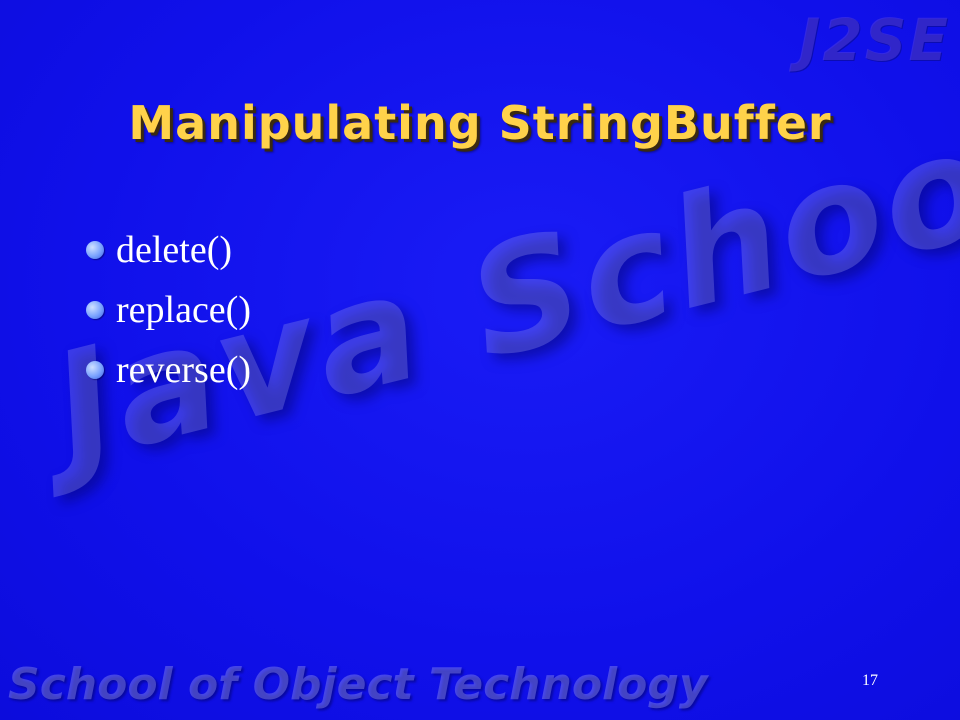  Describe the element at coordinates (183, 310) in the screenshot. I see `bullet-text: replace()` at that location.